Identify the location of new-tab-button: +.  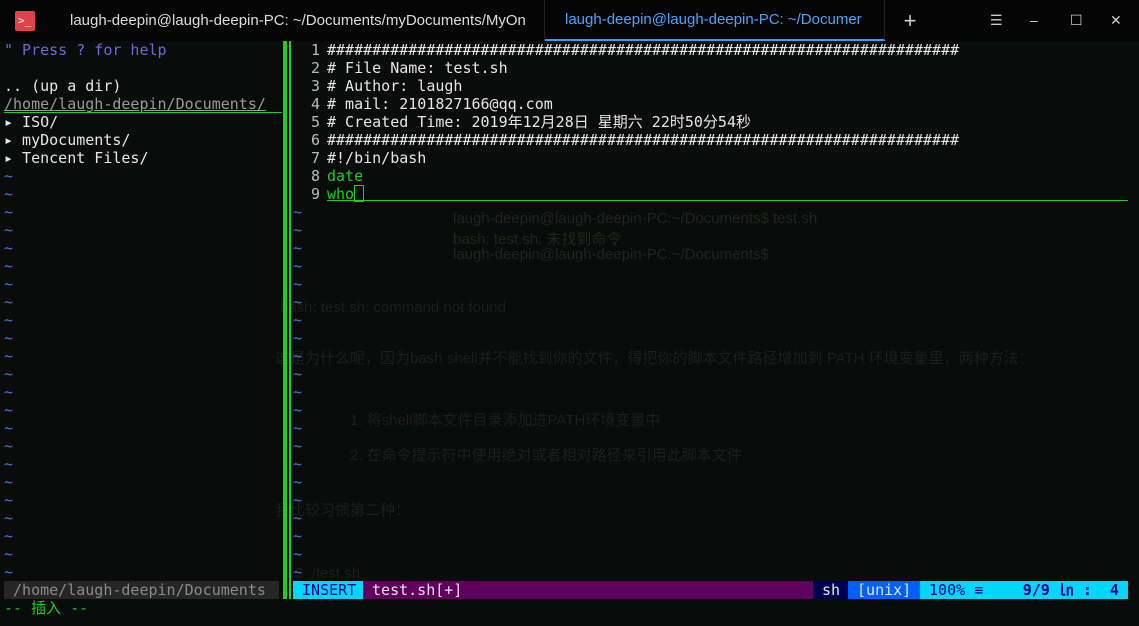
(910, 21).